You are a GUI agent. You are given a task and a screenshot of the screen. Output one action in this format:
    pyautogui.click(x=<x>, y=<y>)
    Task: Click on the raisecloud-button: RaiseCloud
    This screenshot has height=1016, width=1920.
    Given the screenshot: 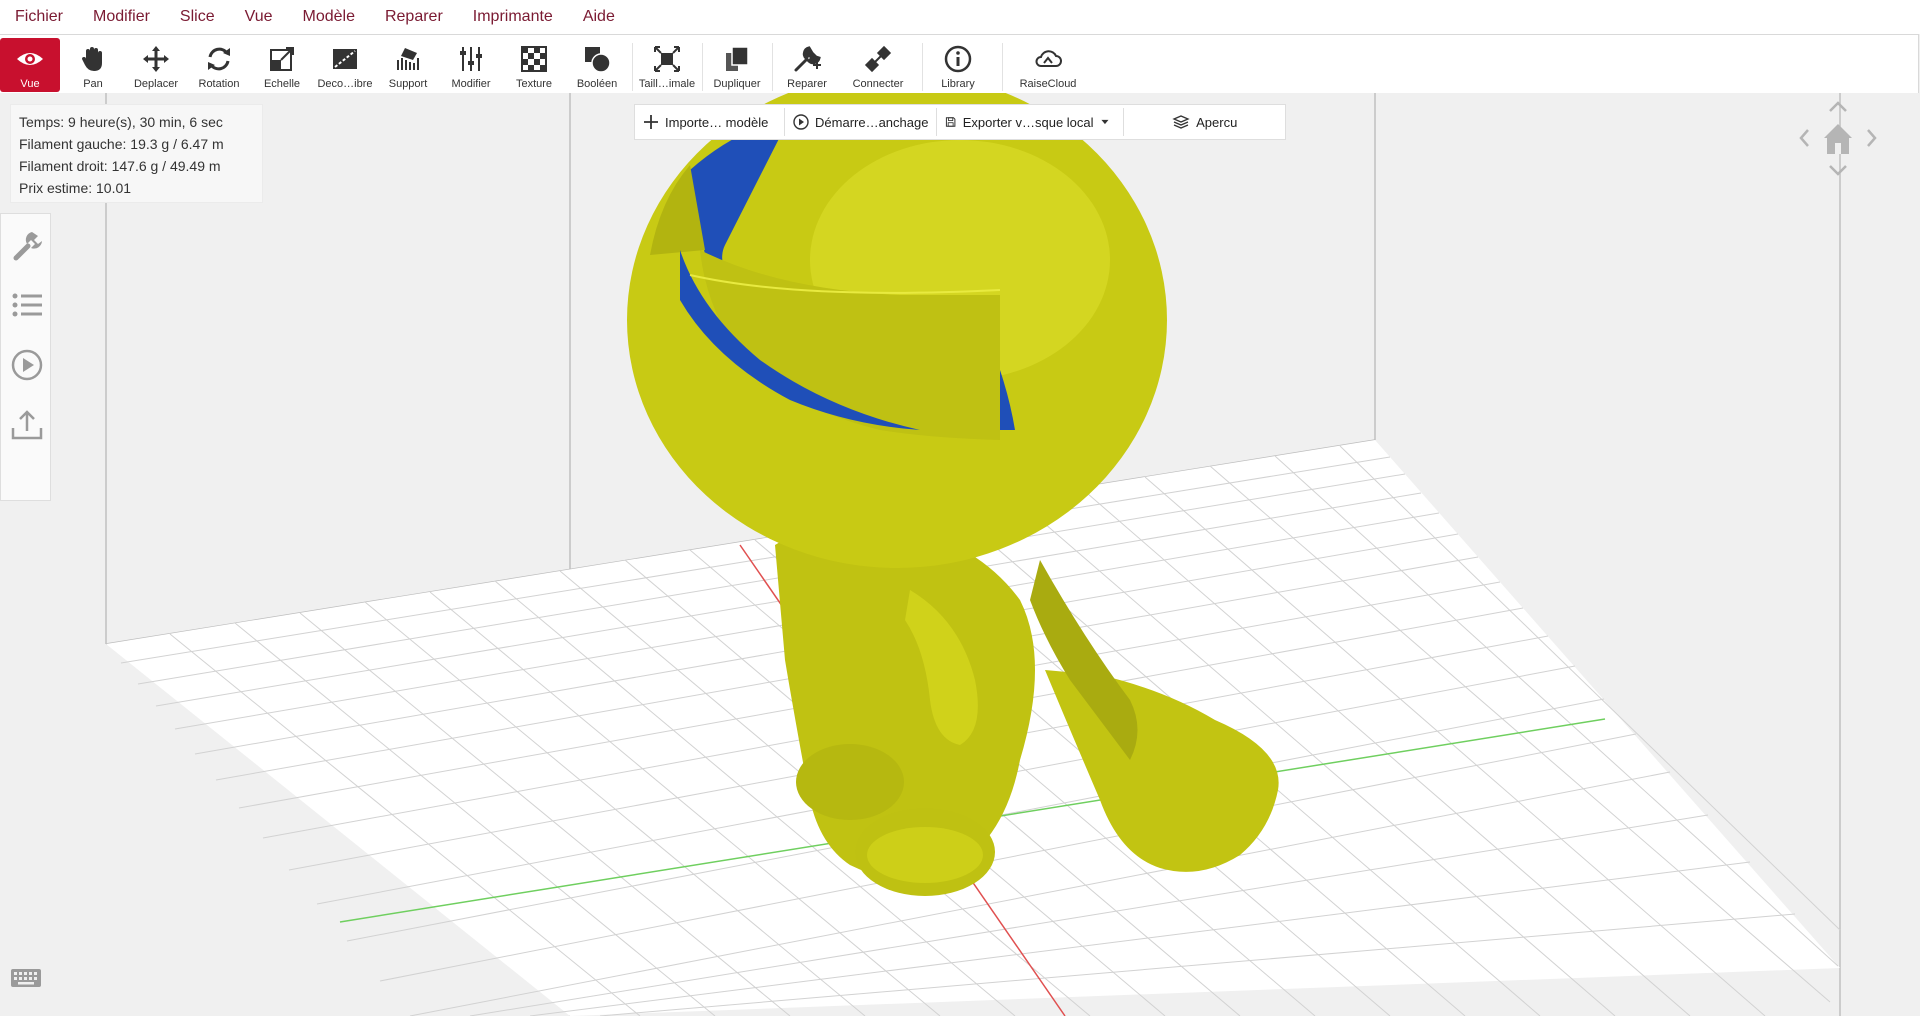 What is the action you would take?
    pyautogui.click(x=1048, y=65)
    